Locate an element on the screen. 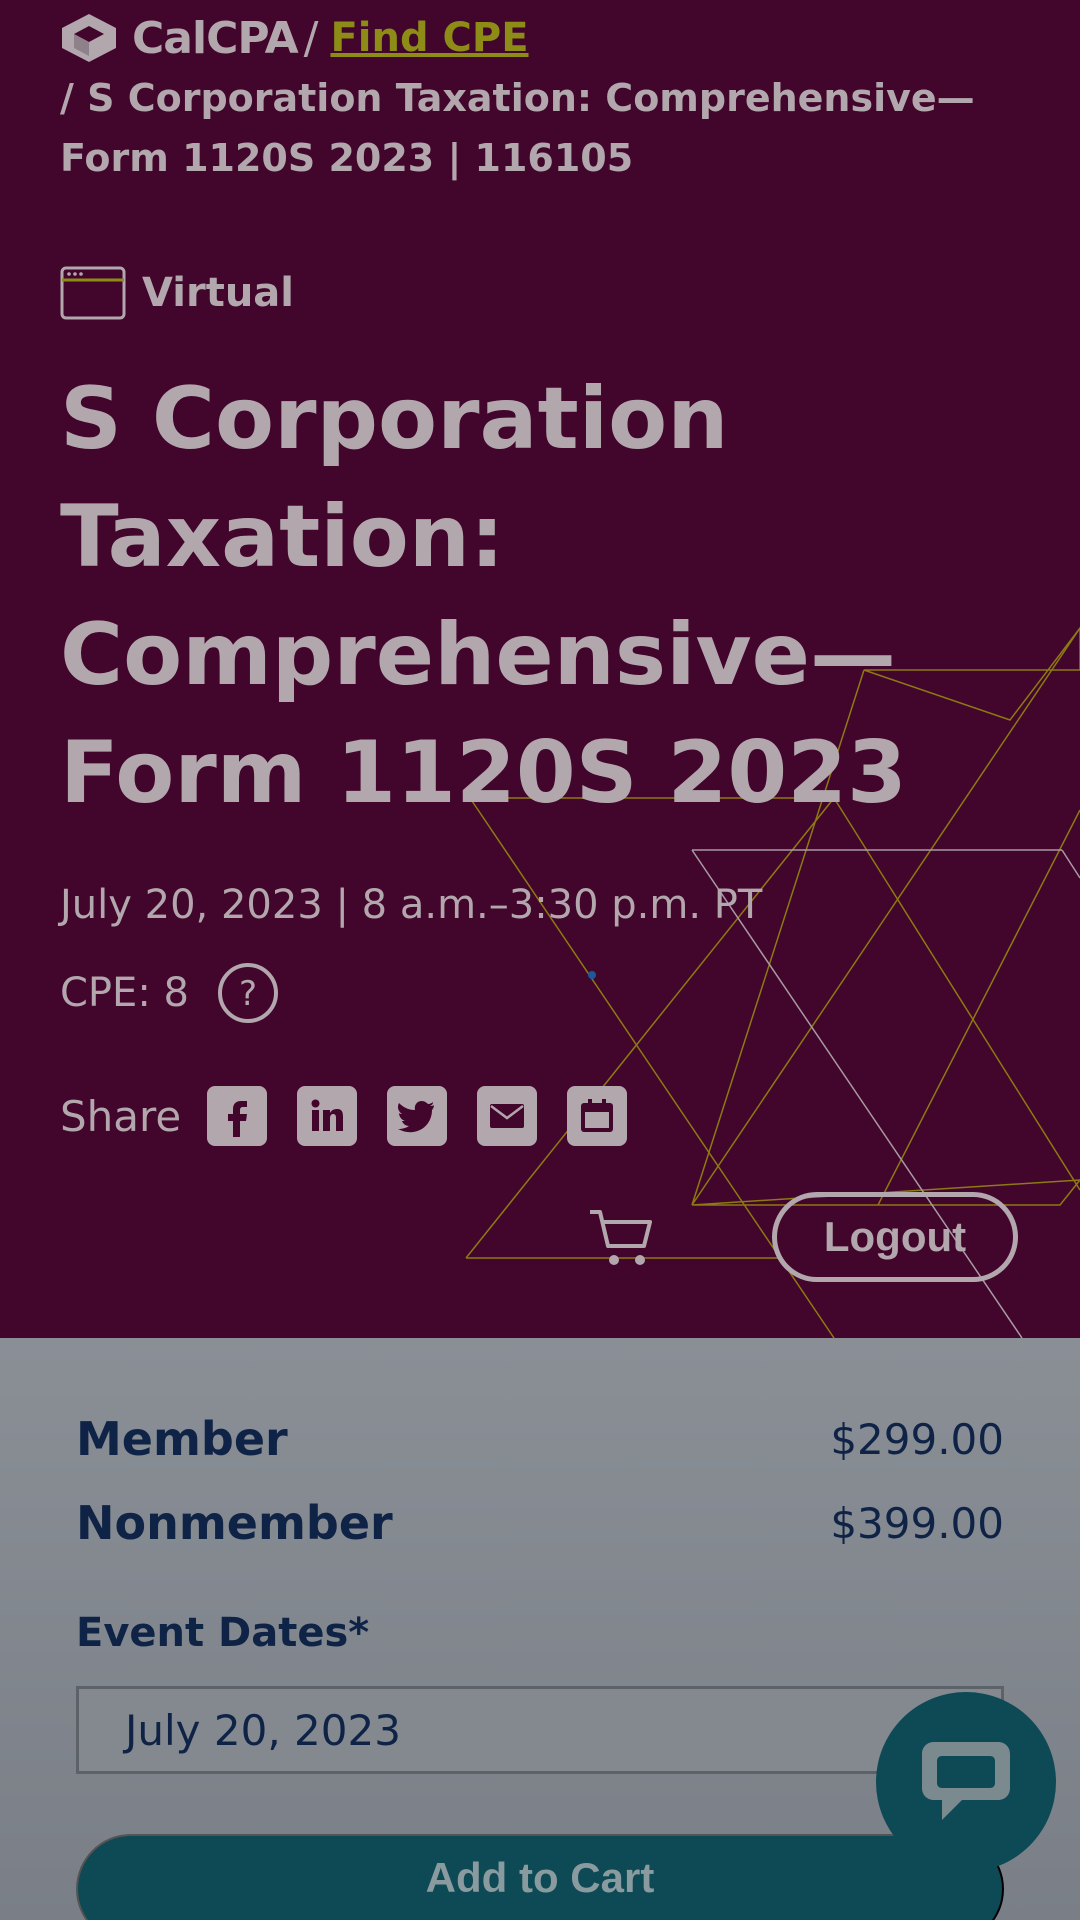 The image size is (1080, 1920). twitter-icon is located at coordinates (416, 1117).